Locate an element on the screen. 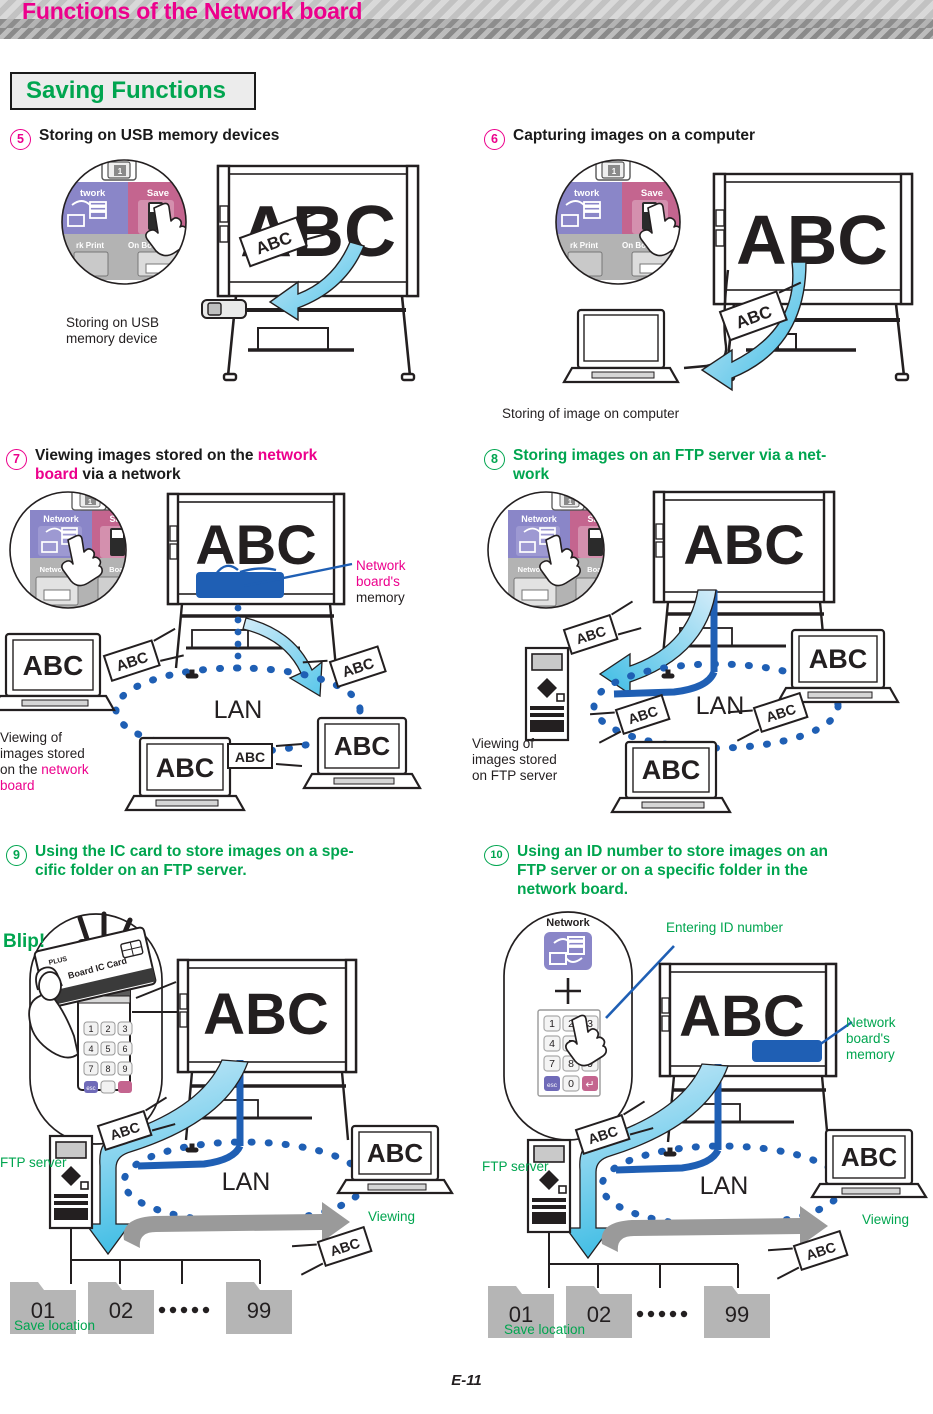 This screenshot has width=933, height=1414. s7-cap-l1: Viewing of is located at coordinates (31, 737).